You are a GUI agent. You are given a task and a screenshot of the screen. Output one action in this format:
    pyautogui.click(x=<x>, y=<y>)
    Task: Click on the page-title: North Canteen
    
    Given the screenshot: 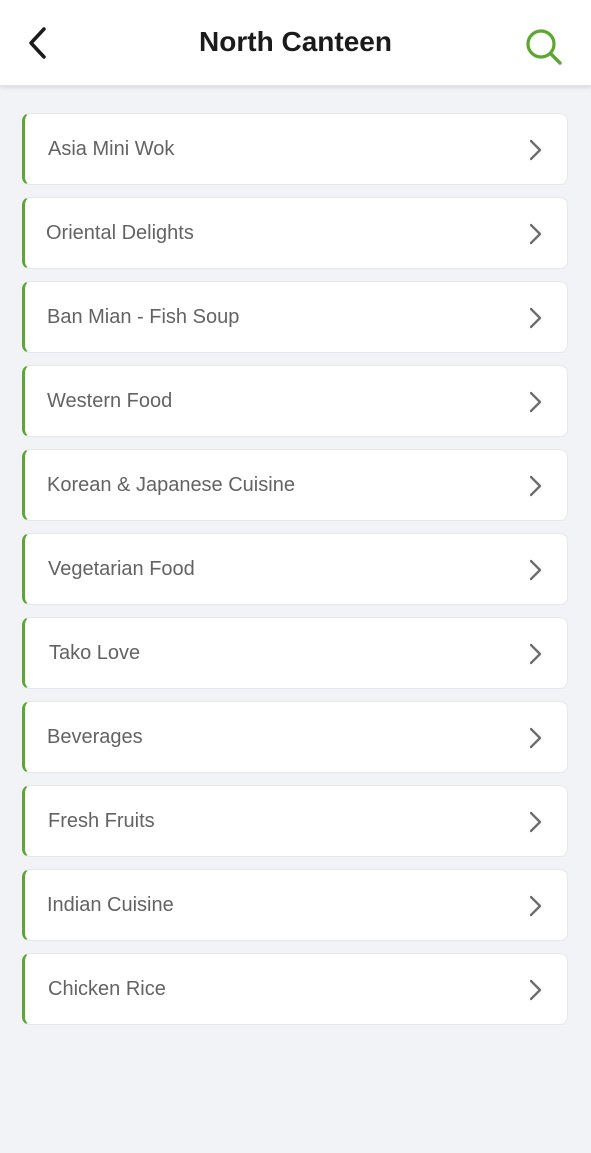 What is the action you would take?
    pyautogui.click(x=295, y=41)
    